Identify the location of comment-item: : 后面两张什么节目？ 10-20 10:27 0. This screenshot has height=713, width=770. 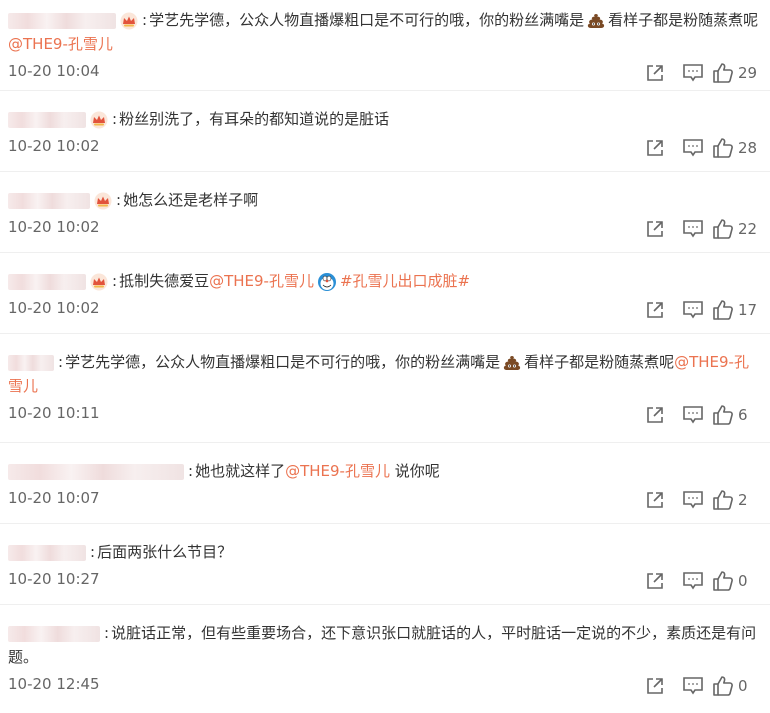
(385, 564).